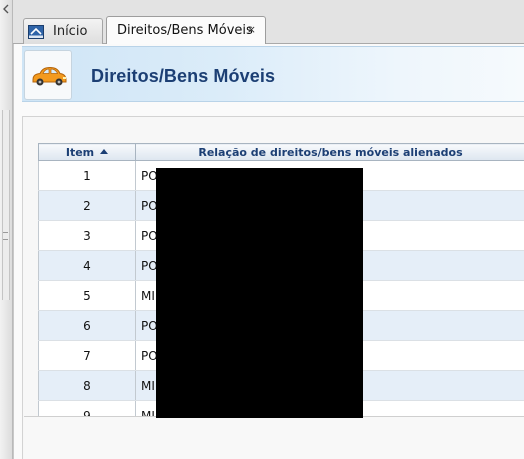 The height and width of the screenshot is (459, 524). I want to click on page-title: Direitos/Bens Móveis, so click(183, 76).